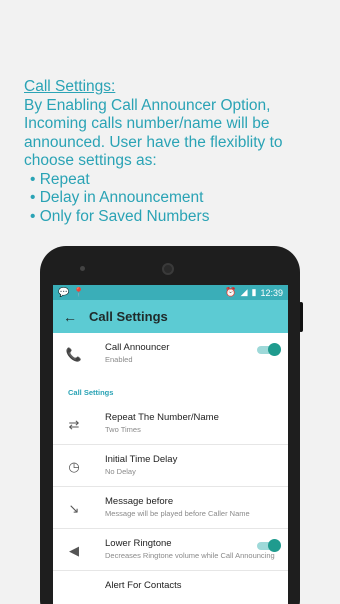 Image resolution: width=340 pixels, height=604 pixels. Describe the element at coordinates (177, 180) in the screenshot. I see `promo-bullet: Repeat` at that location.